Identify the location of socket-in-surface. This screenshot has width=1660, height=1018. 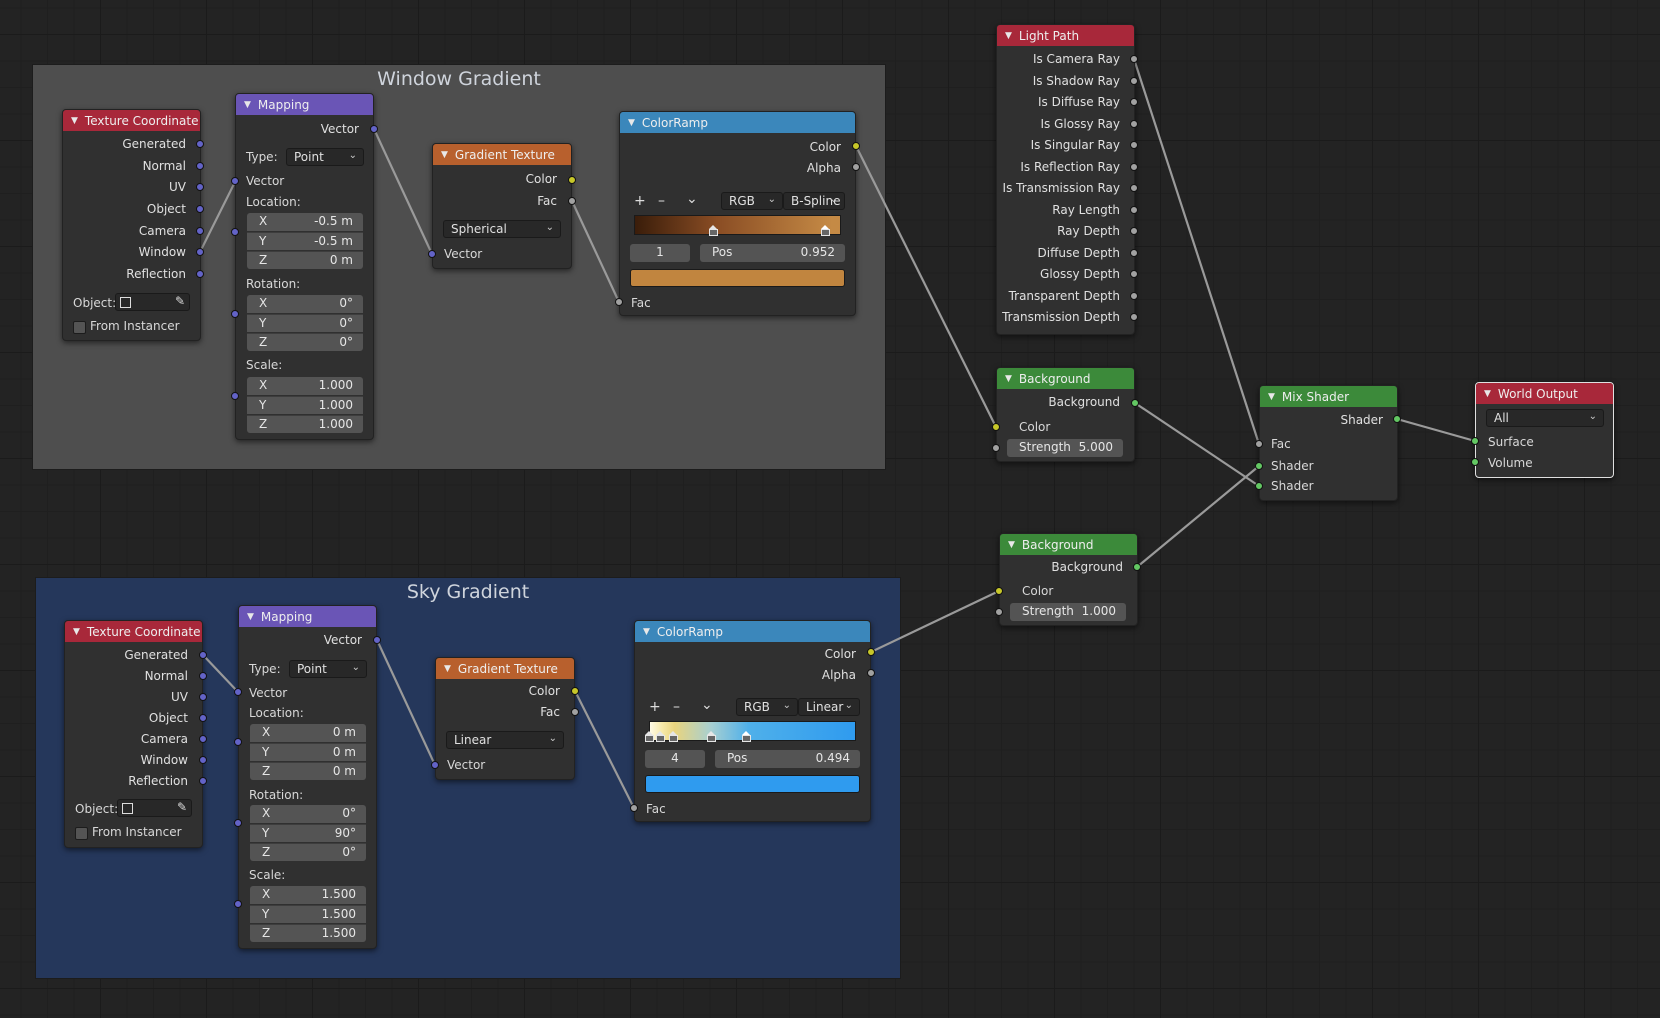
(1475, 441).